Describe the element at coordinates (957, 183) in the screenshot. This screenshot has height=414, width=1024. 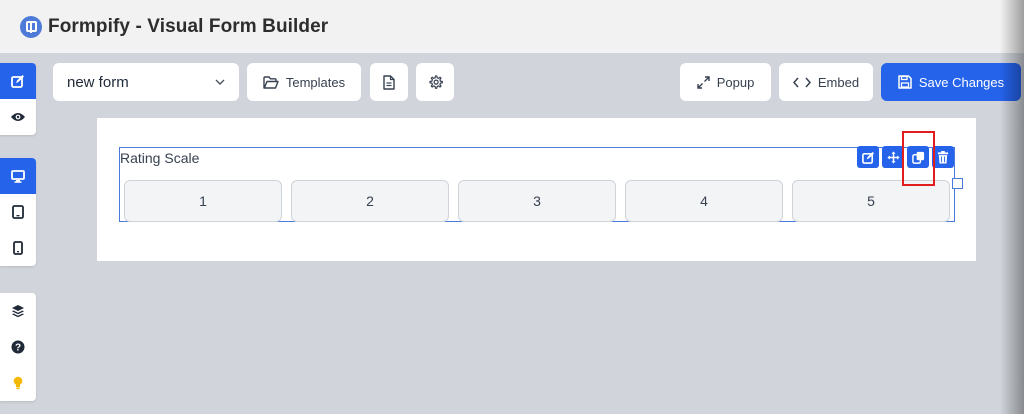
I see `resize-handle` at that location.